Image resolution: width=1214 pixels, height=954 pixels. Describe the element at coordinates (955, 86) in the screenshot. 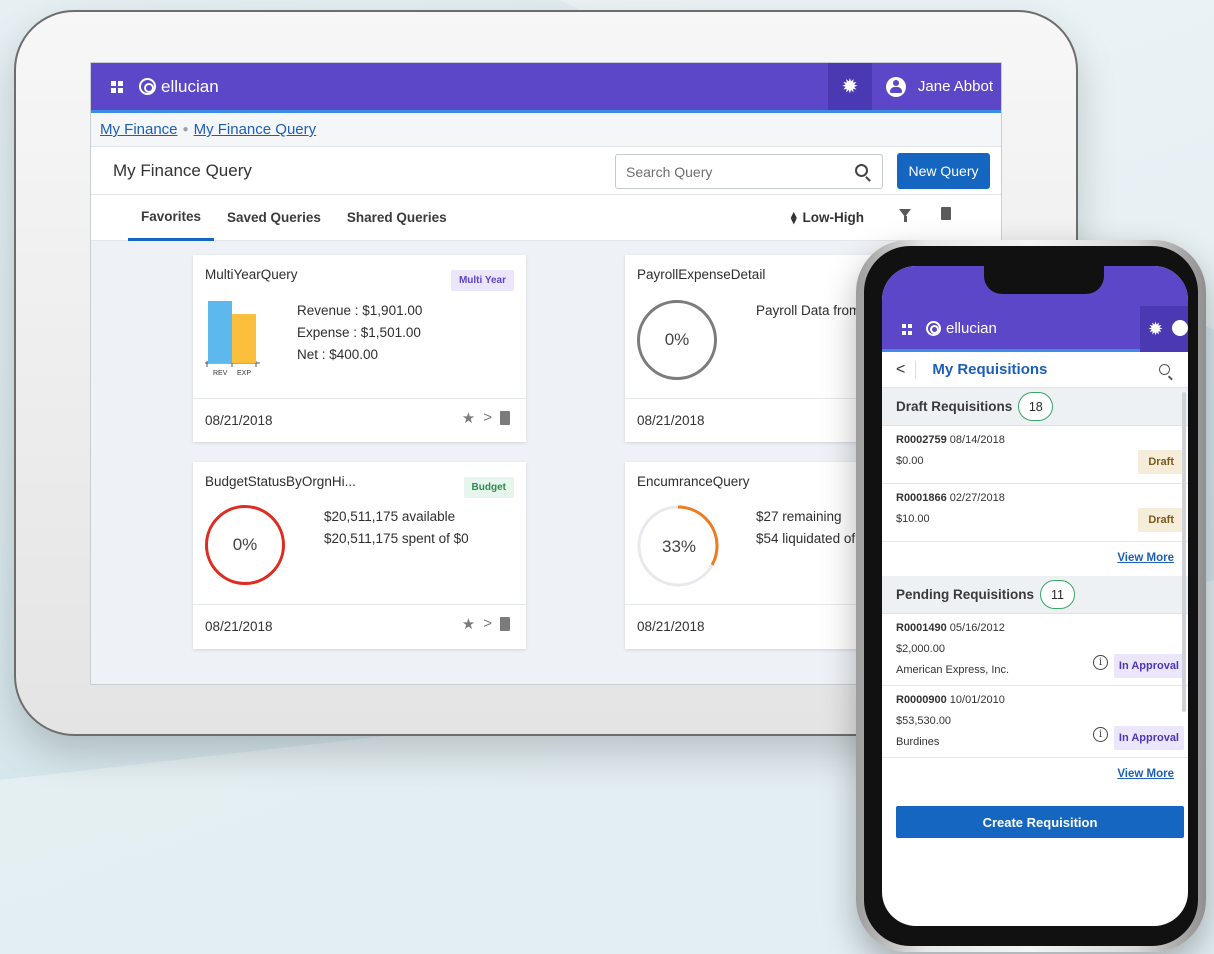

I see `user-name: Jane Abbot` at that location.